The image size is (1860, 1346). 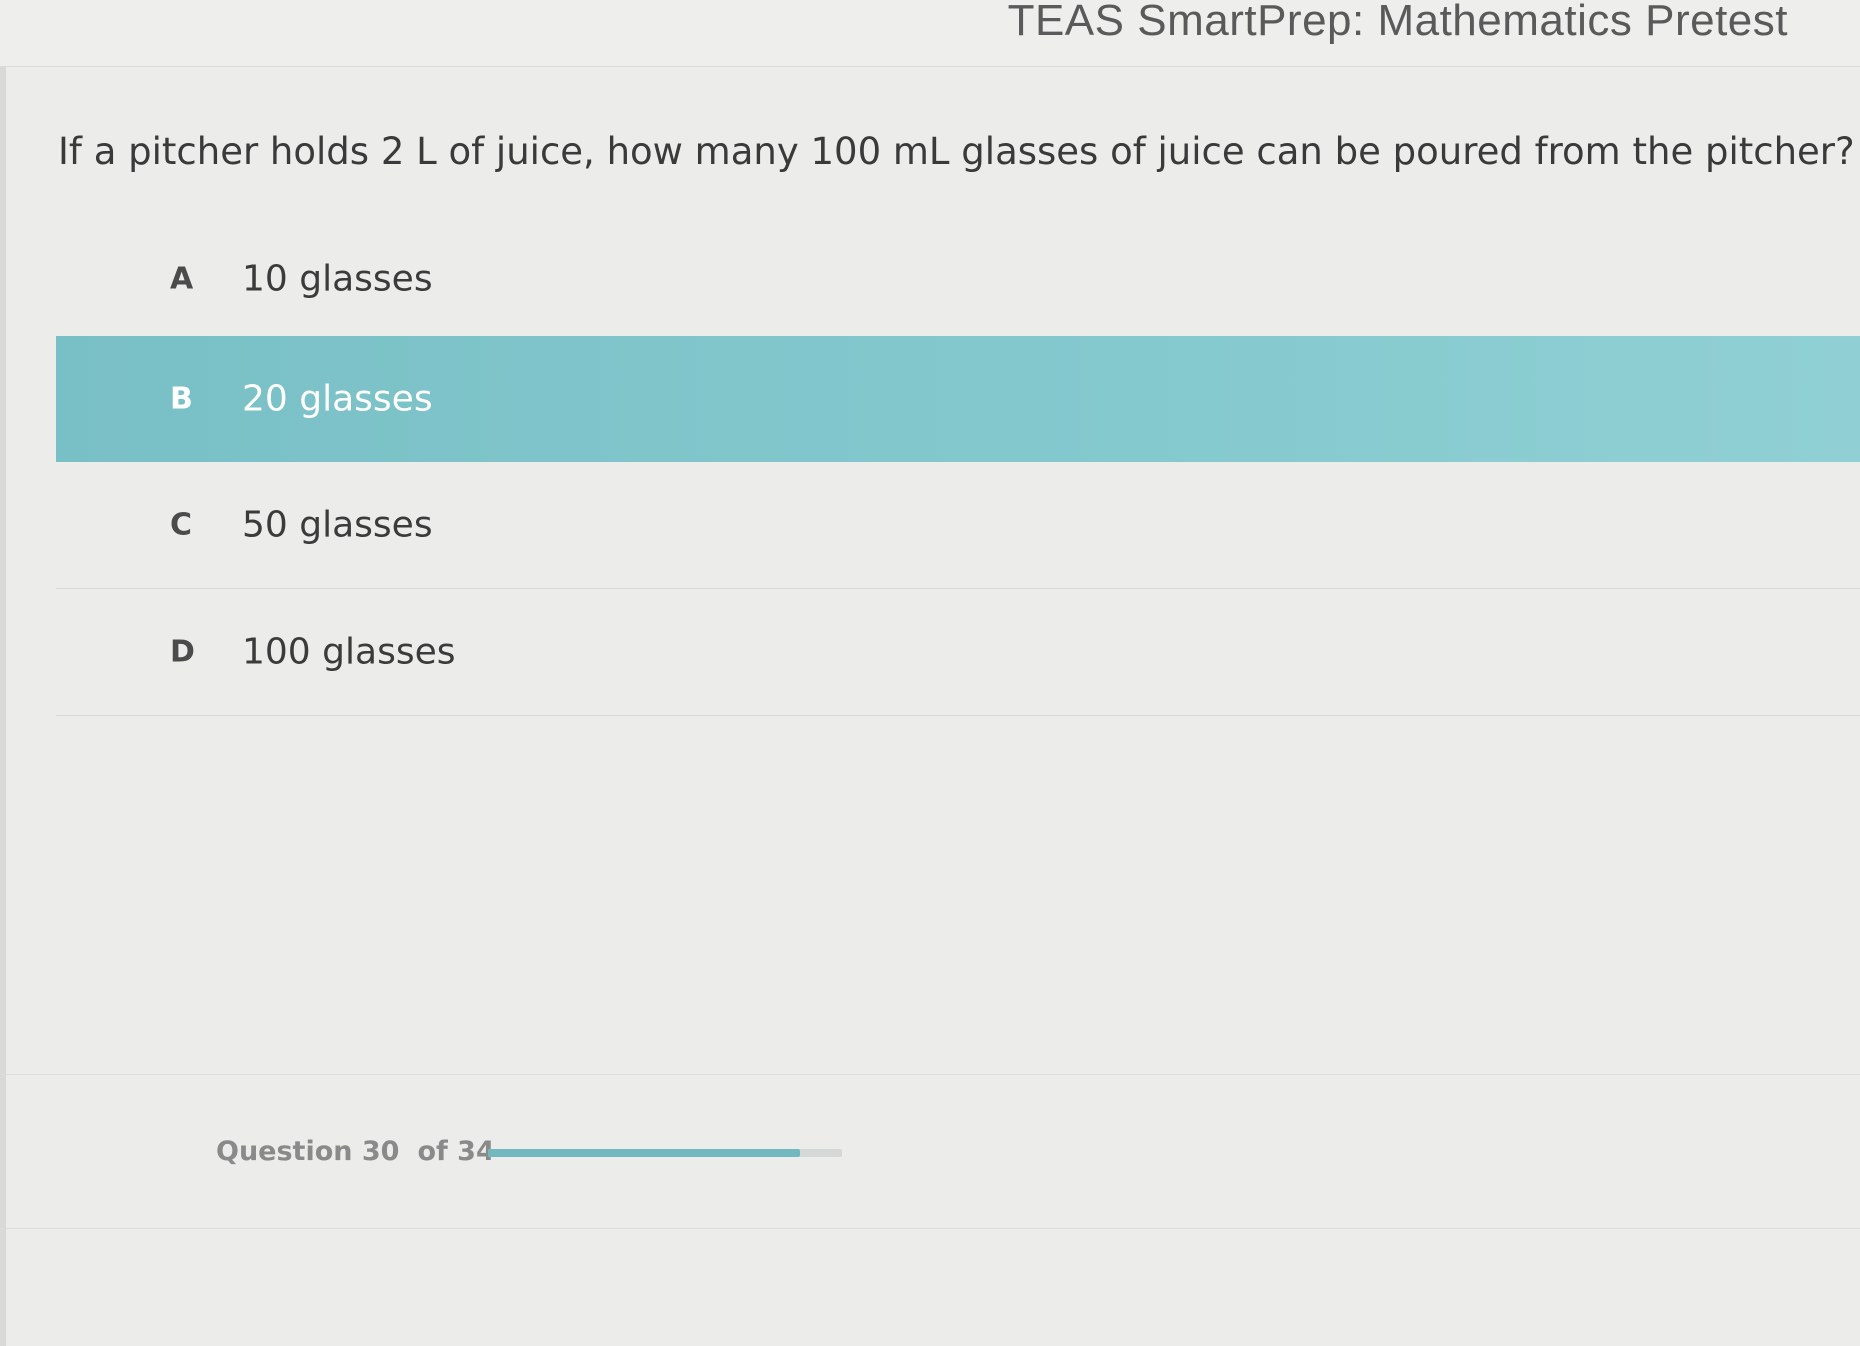 I want to click on header-bar: TEAS SmartPrep: Mathematics Pretest, so click(x=930, y=33).